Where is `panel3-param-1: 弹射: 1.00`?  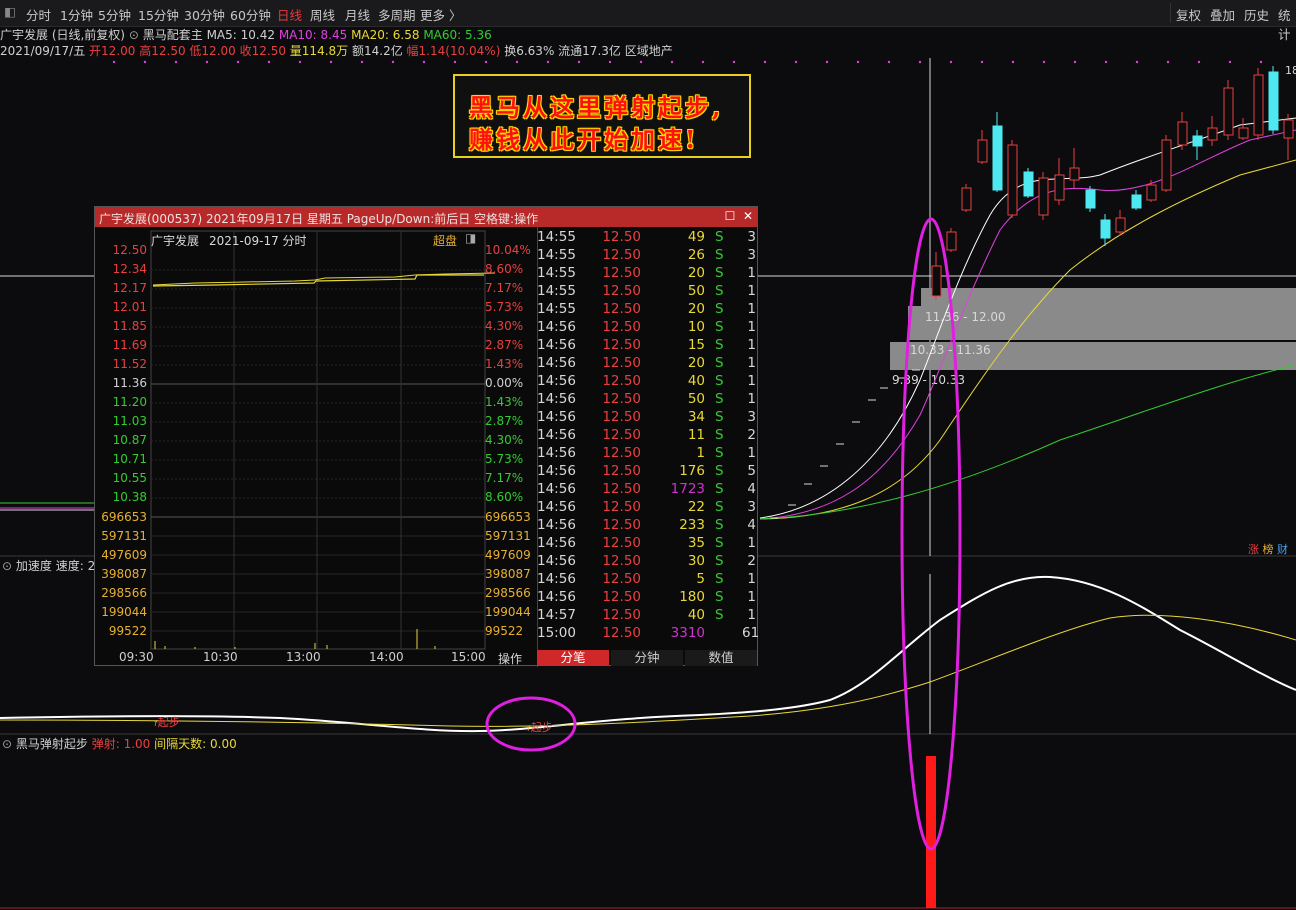 panel3-param-1: 弹射: 1.00 is located at coordinates (121, 744).